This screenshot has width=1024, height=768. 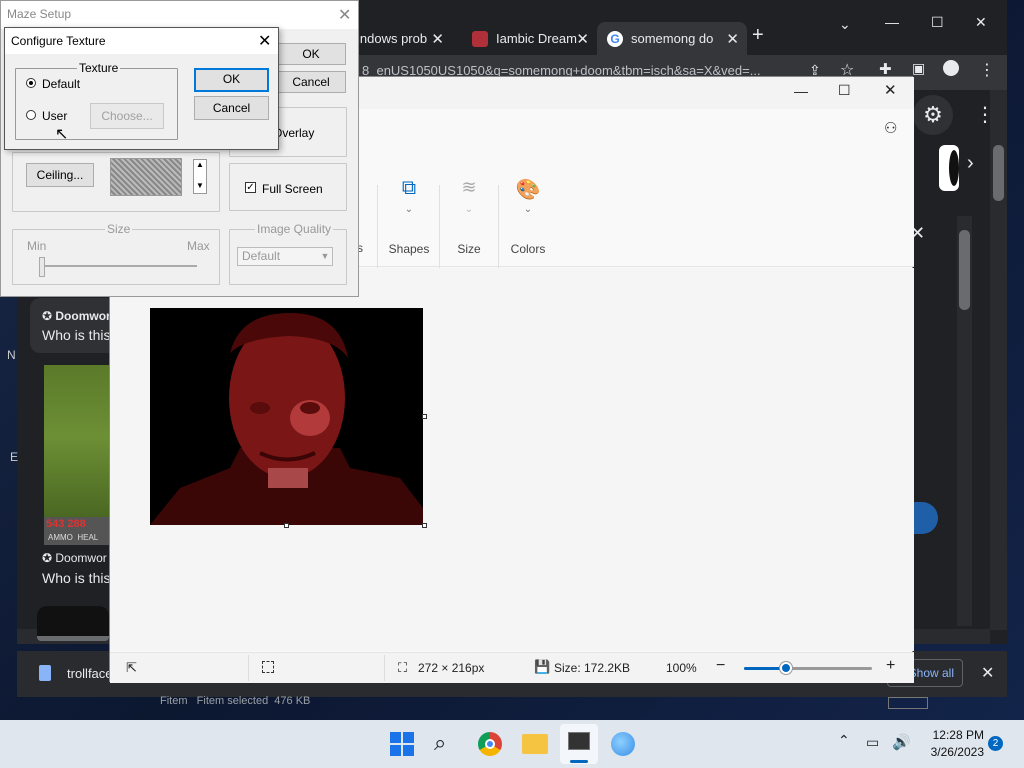 What do you see at coordinates (998, 173) in the screenshot?
I see `scrollbar-thumb` at bounding box center [998, 173].